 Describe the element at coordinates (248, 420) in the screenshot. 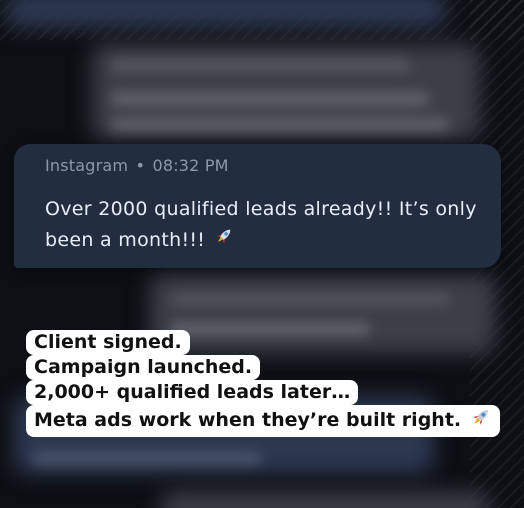

I see `caption-text: Meta ads work when they’re built right.` at that location.